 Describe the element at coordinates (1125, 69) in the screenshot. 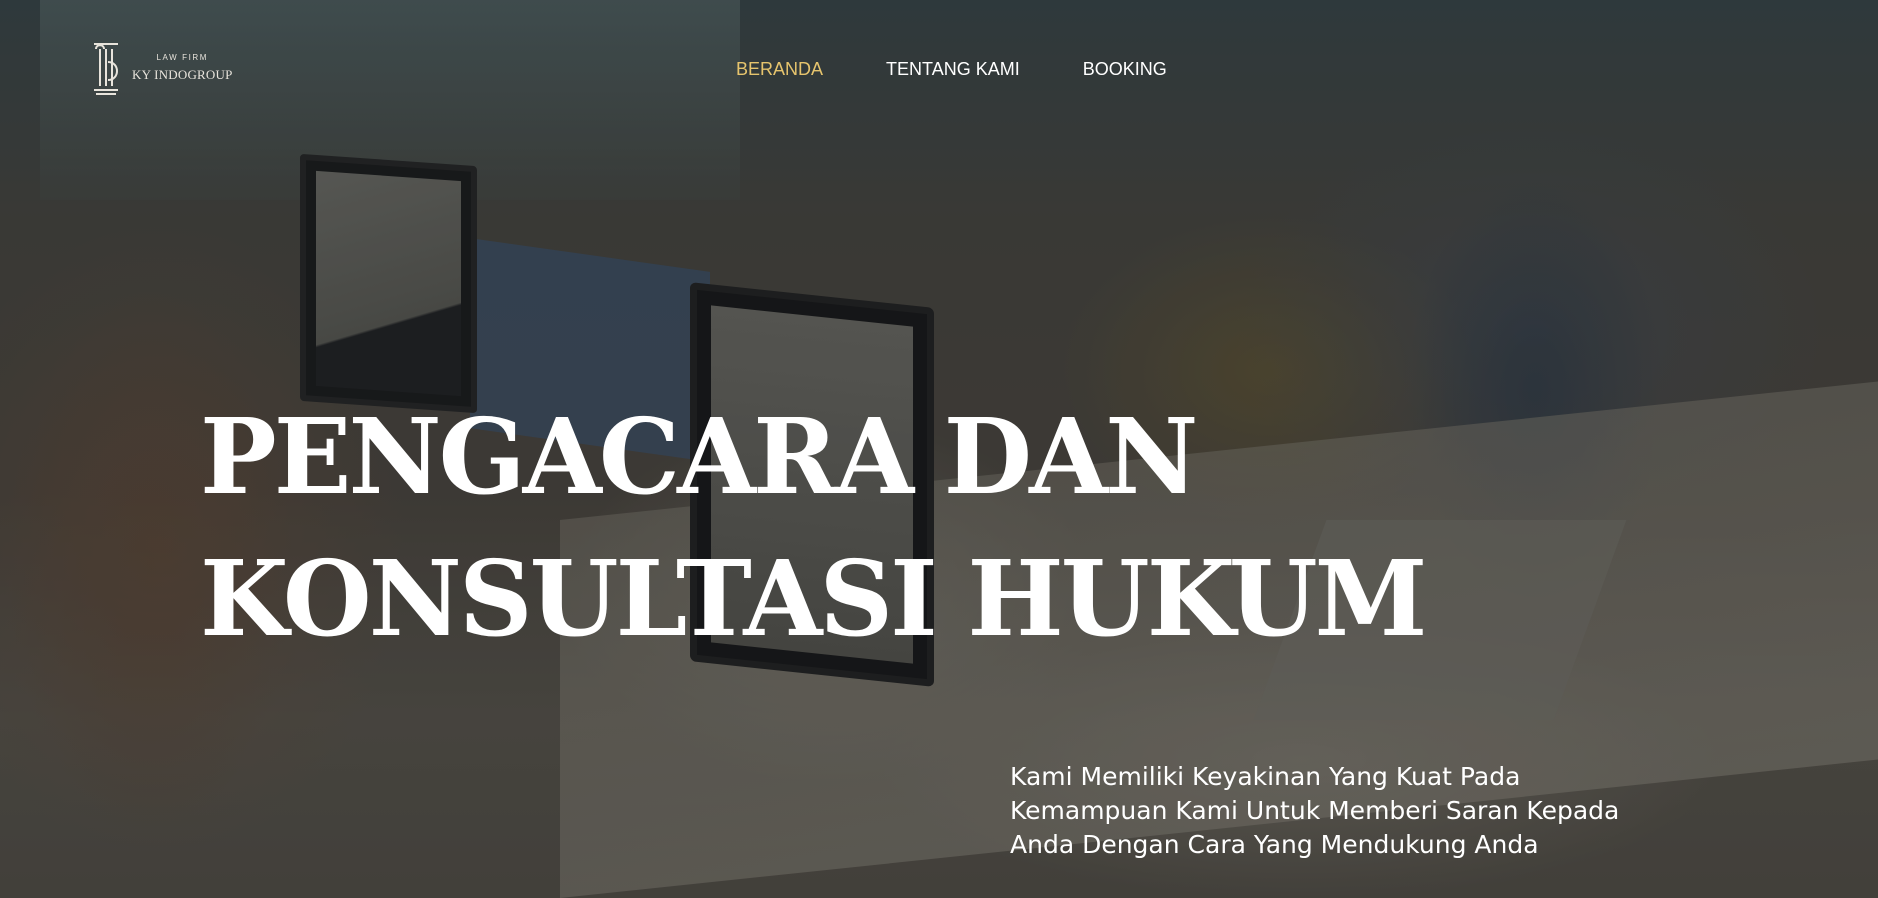

I see `nav-item-booking: BOOKING` at that location.